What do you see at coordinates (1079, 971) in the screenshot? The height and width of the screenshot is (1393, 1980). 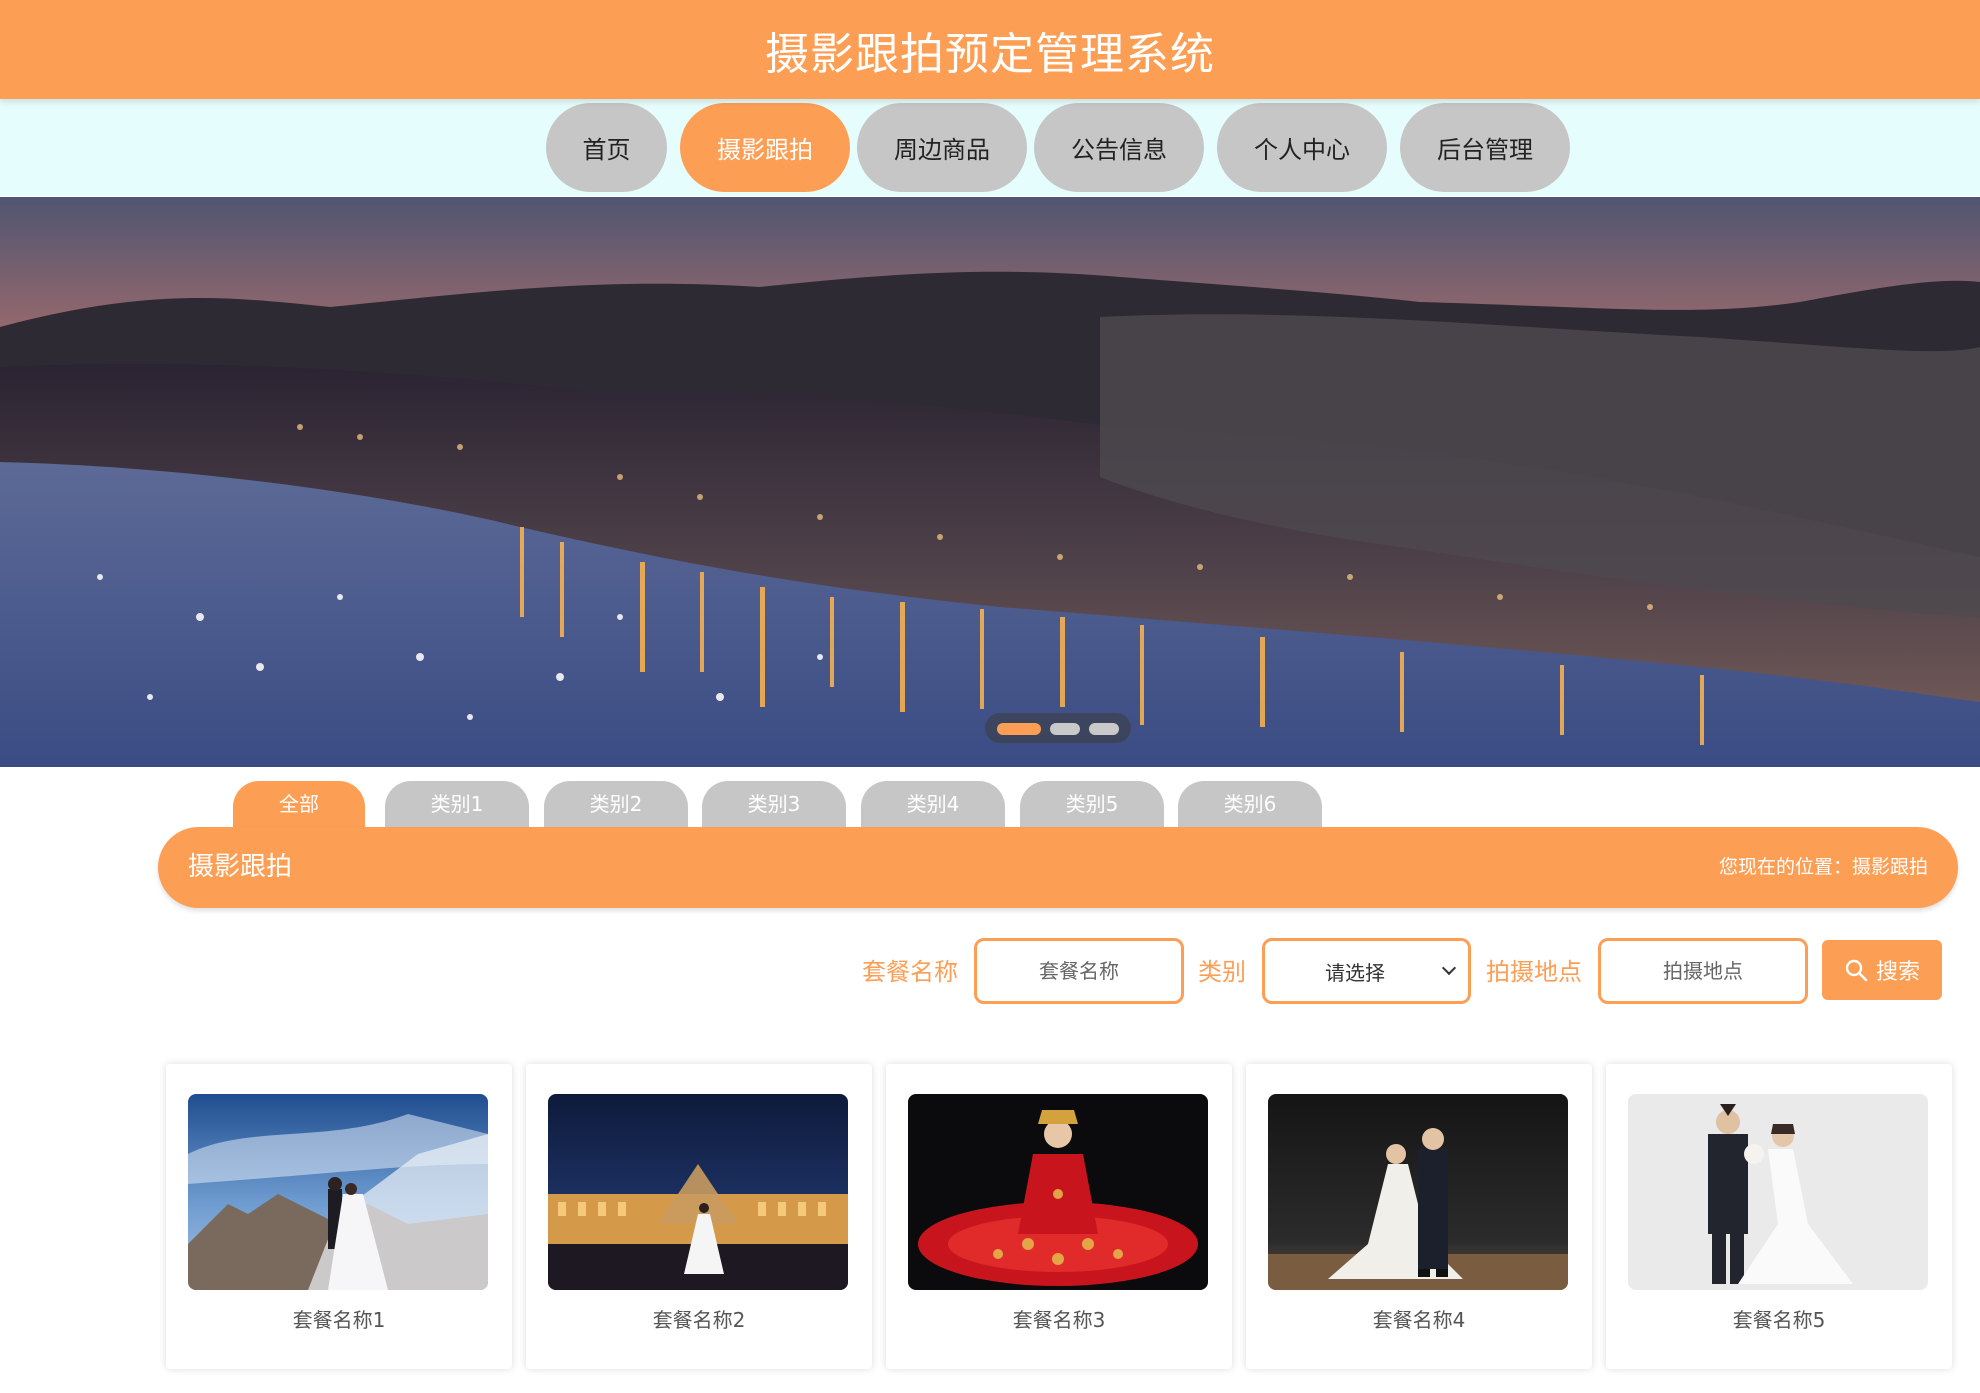 I see `package-name-input` at bounding box center [1079, 971].